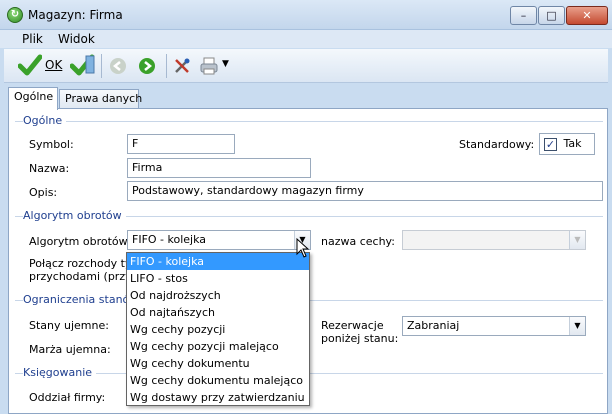 This screenshot has width=612, height=414. Describe the element at coordinates (76, 39) in the screenshot. I see `menu-widok: Widok` at that location.